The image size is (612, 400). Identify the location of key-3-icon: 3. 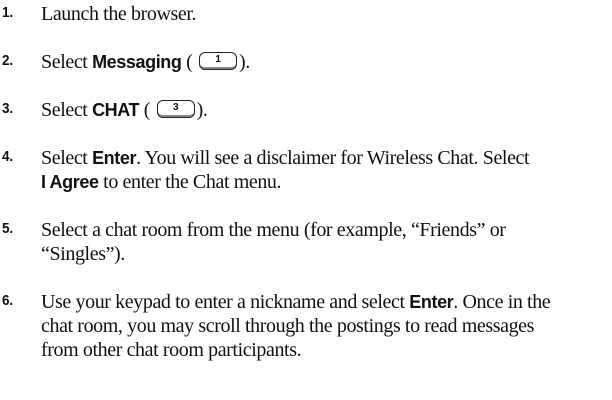
(175, 109).